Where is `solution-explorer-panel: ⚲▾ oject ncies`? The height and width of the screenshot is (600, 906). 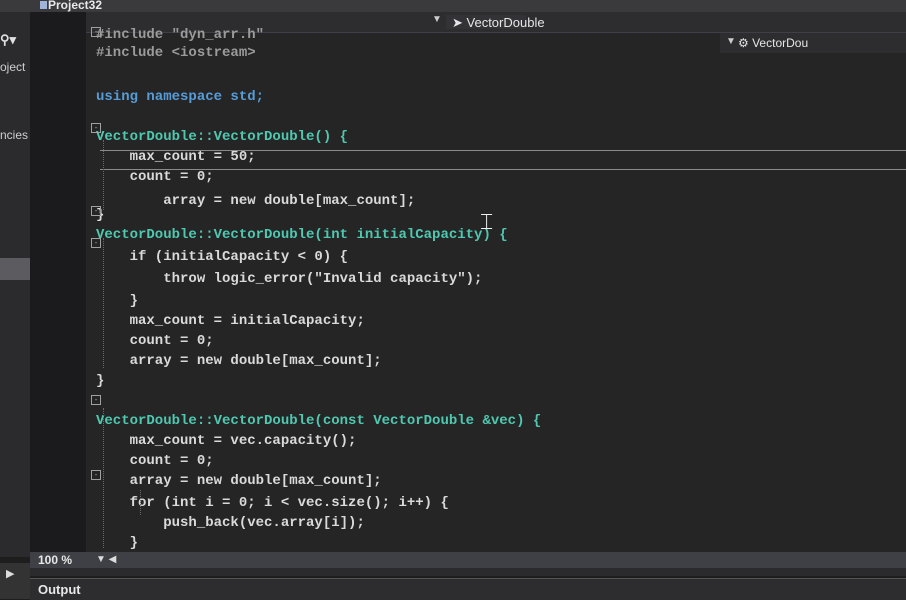 solution-explorer-panel: ⚲▾ oject ncies is located at coordinates (15, 284).